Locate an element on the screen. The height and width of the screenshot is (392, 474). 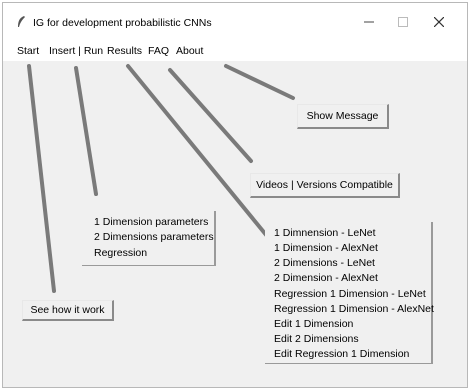
insert-menu-item: 1 Dimension parameters is located at coordinates (151, 222).